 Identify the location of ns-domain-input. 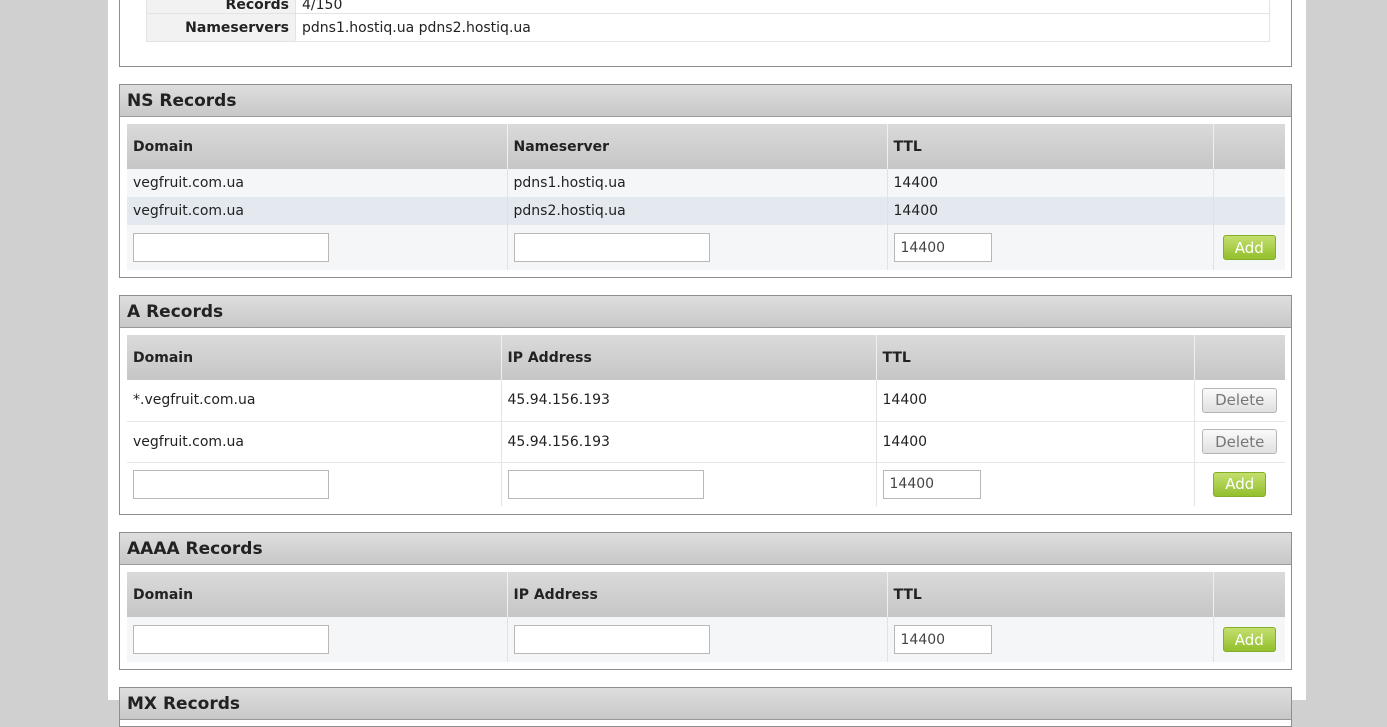
(231, 247).